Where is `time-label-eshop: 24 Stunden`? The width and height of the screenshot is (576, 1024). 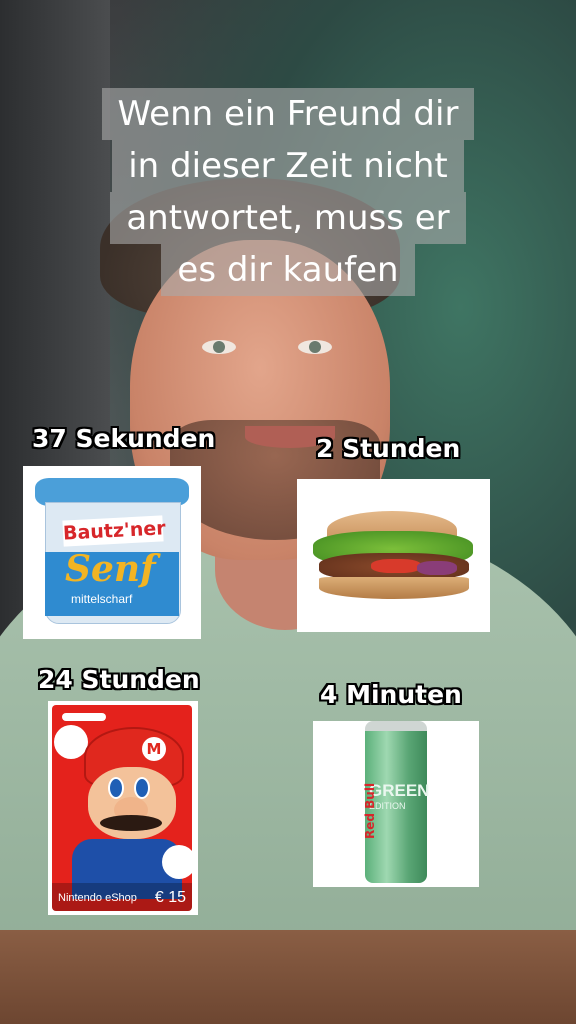
time-label-eshop: 24 Stunden is located at coordinates (119, 679).